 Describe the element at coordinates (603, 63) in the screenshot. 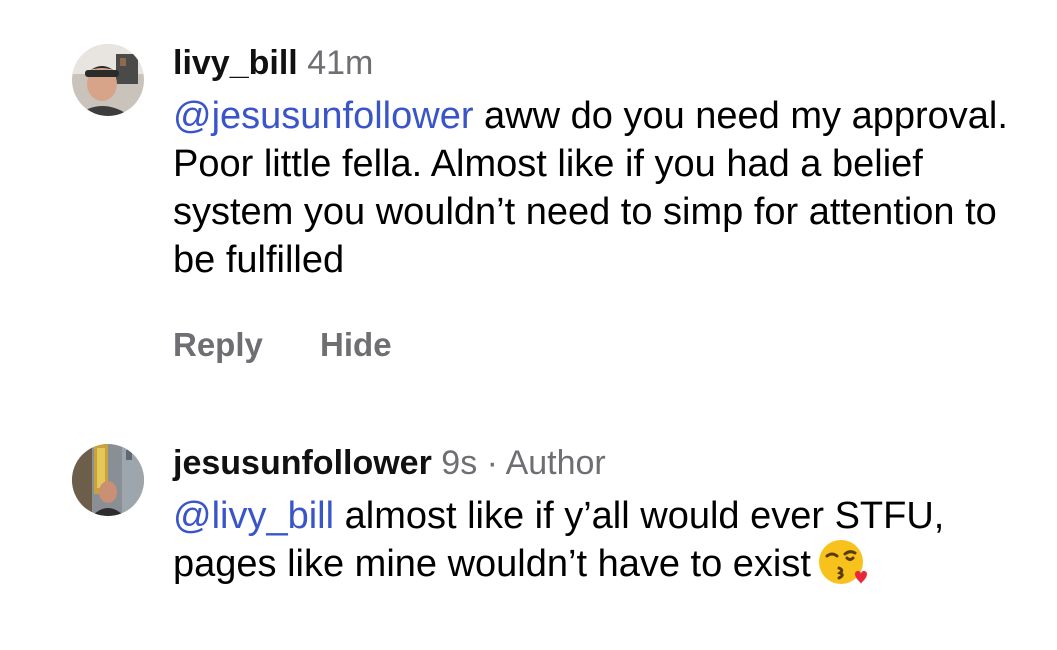

I see `comment-meta: livy_bill 41m` at that location.